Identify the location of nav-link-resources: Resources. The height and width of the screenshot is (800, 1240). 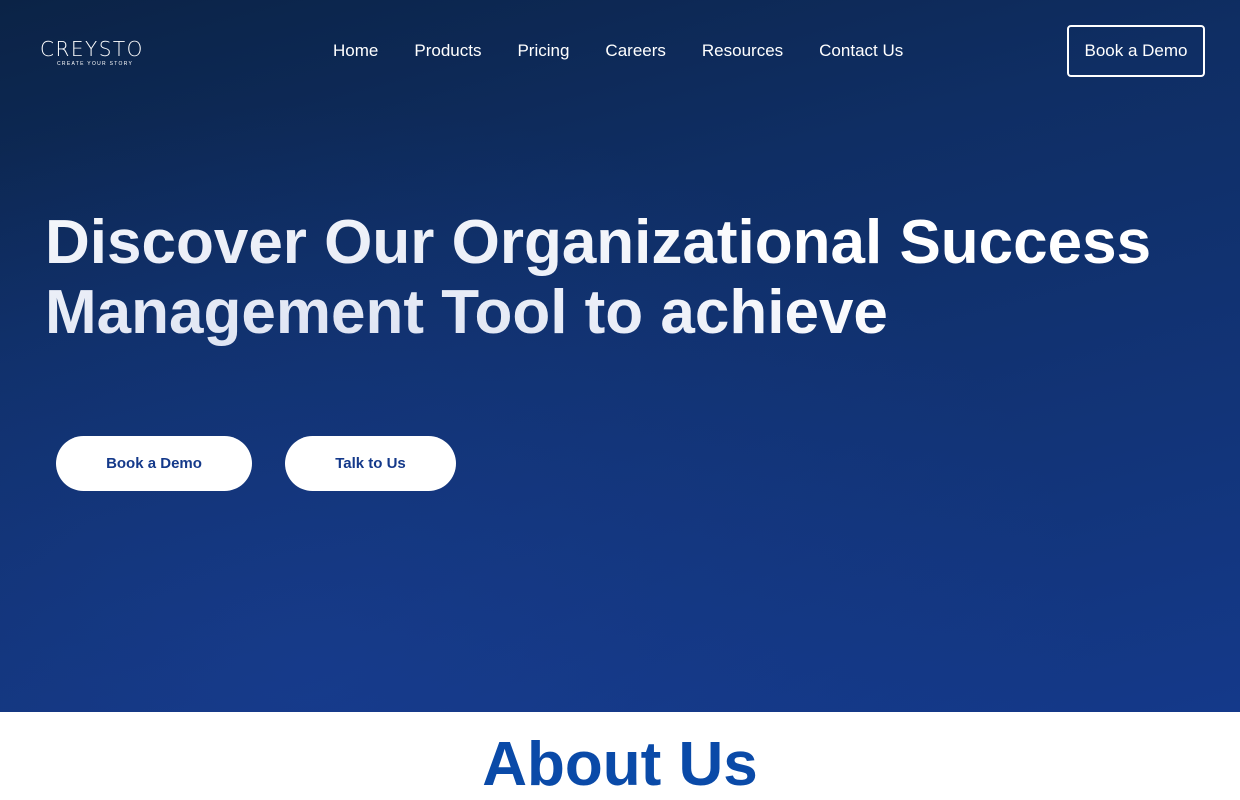
(742, 51).